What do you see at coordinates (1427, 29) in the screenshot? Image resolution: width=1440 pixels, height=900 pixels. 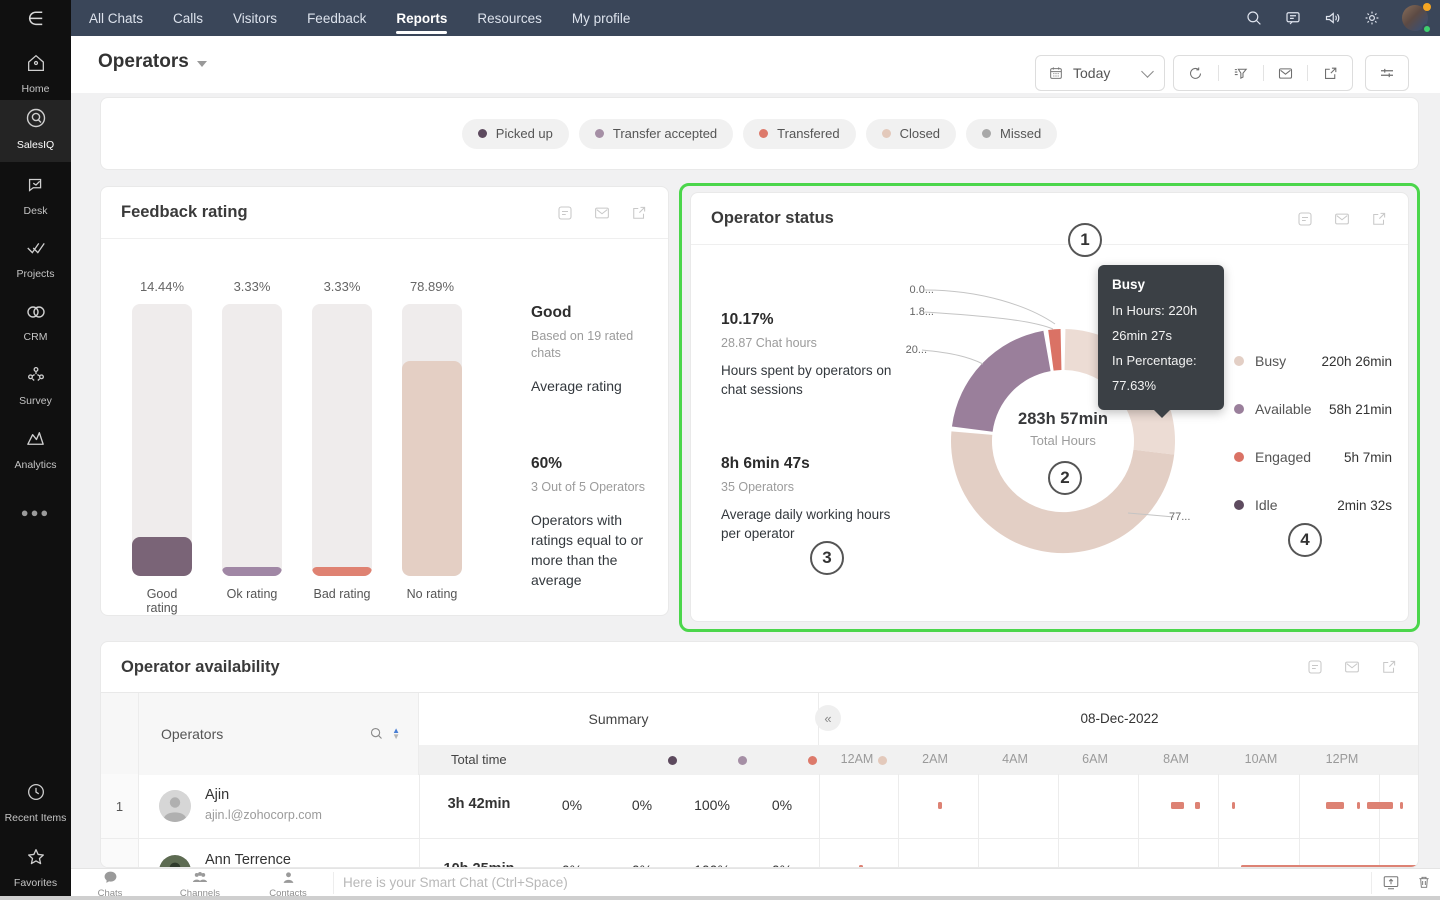 I see `online-status-dot` at bounding box center [1427, 29].